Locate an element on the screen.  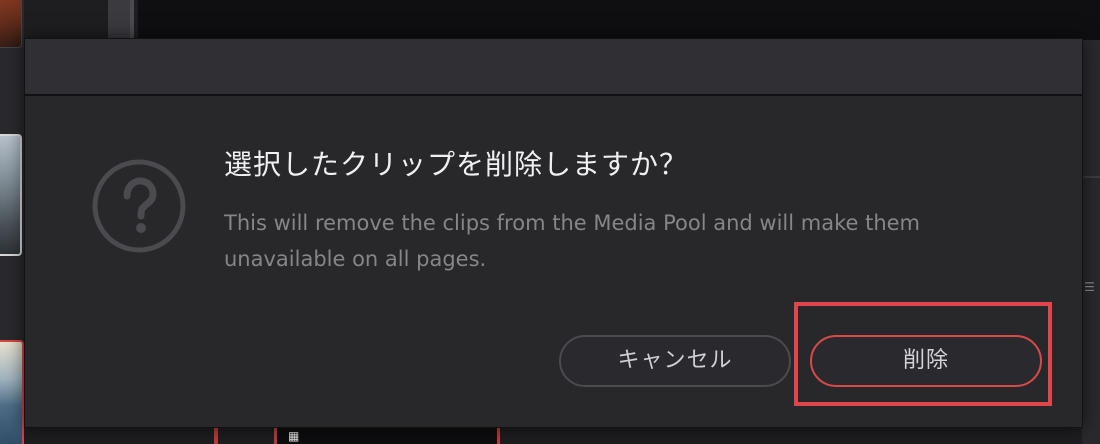
delete-button: 削除 is located at coordinates (926, 361).